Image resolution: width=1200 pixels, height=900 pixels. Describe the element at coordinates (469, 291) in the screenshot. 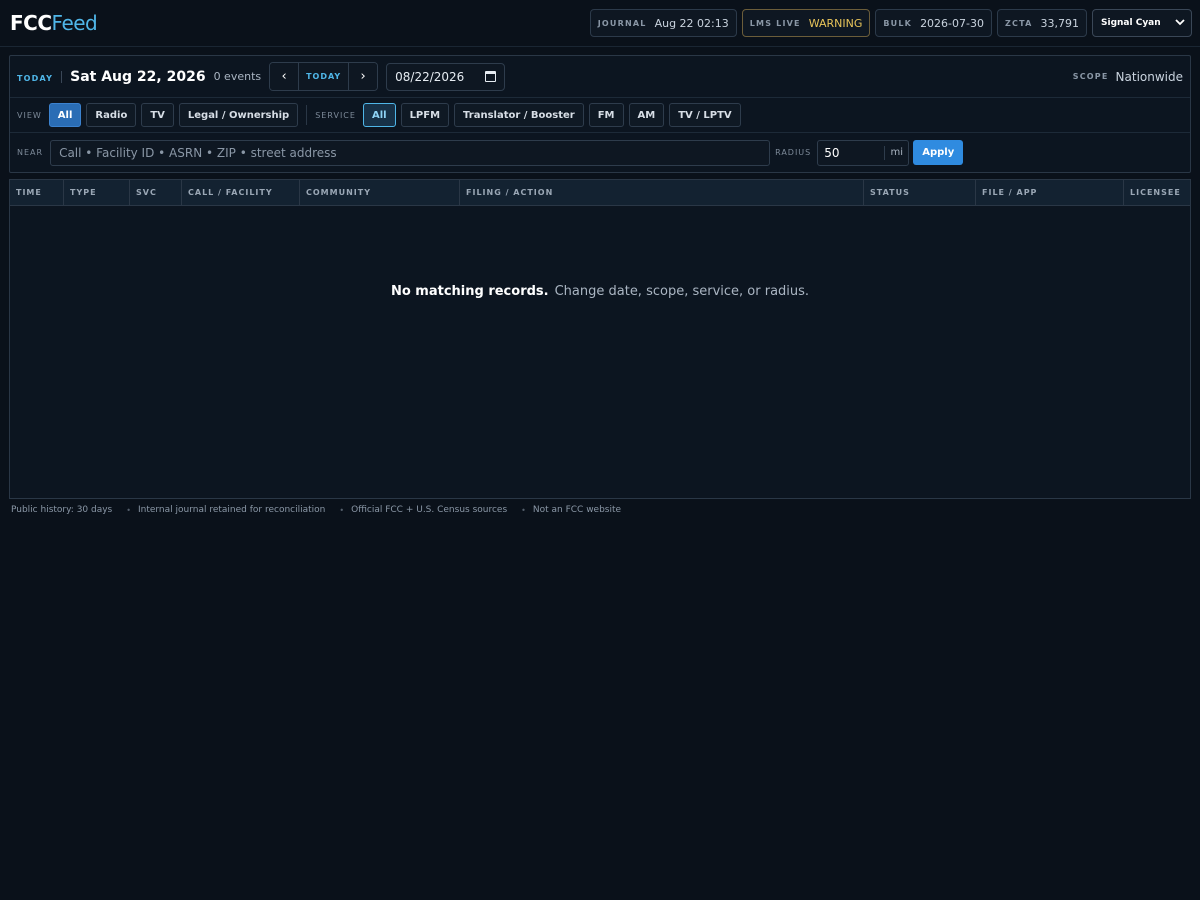

I see `empty-state-title: No matching records.` at that location.